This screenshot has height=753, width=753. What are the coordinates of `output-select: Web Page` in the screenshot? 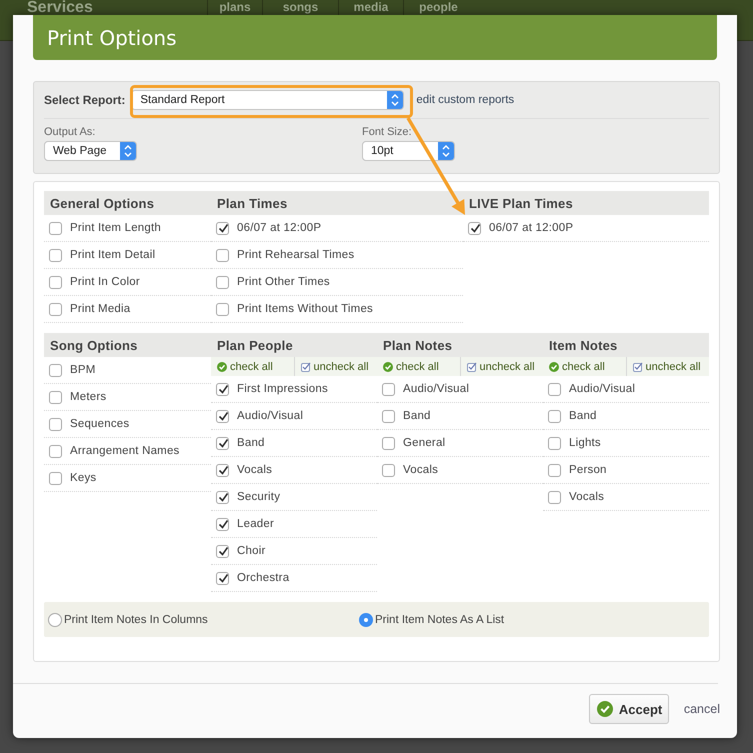 It's located at (90, 151).